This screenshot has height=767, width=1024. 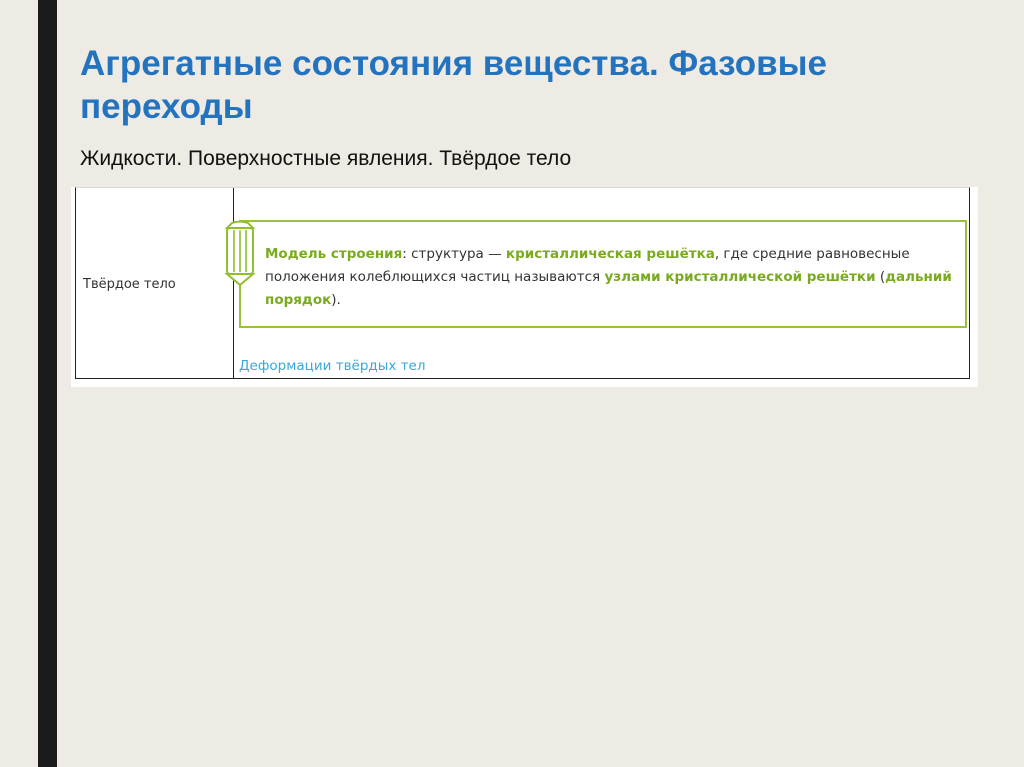 I want to click on note-text-part-4: )., so click(x=336, y=300).